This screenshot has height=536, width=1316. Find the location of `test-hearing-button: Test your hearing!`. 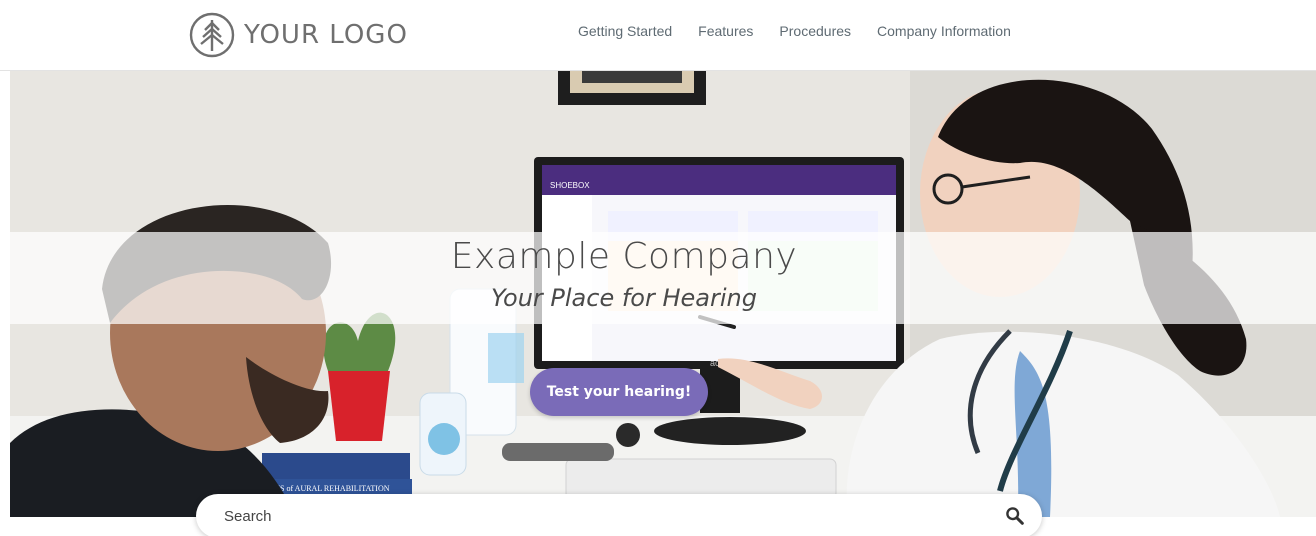

test-hearing-button: Test your hearing! is located at coordinates (619, 392).